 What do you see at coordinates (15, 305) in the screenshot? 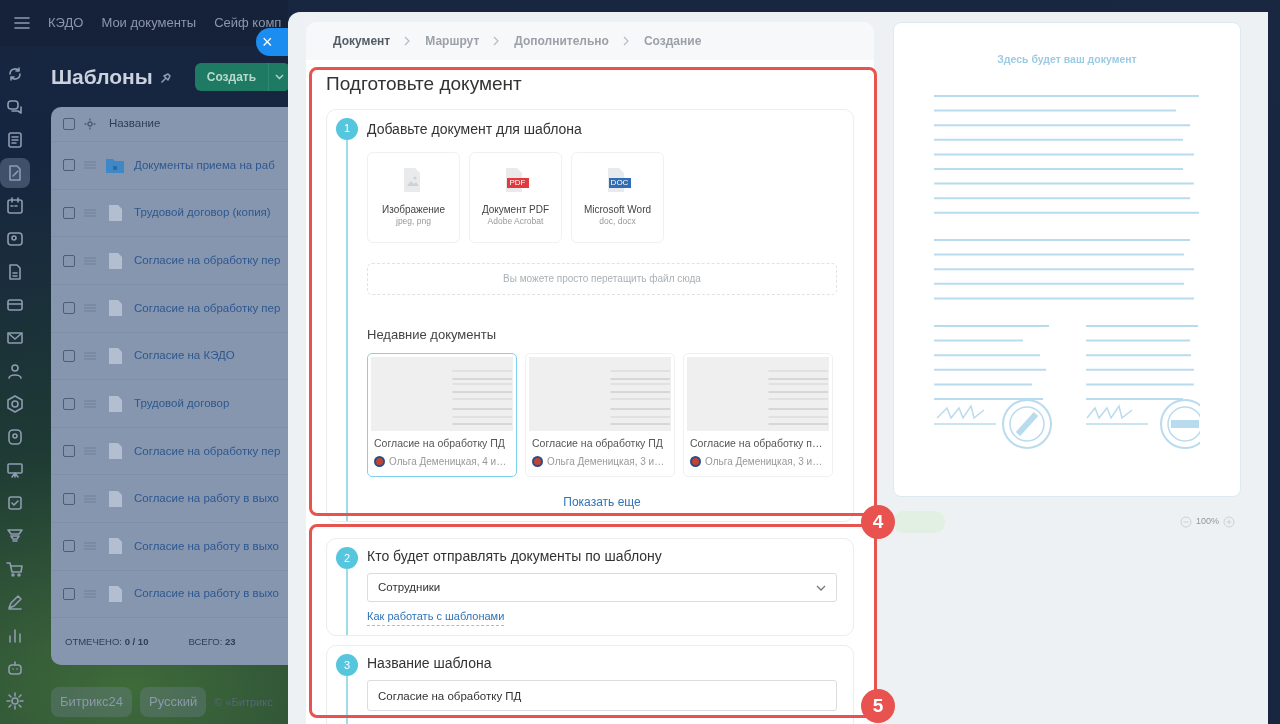
I see `card-icon` at bounding box center [15, 305].